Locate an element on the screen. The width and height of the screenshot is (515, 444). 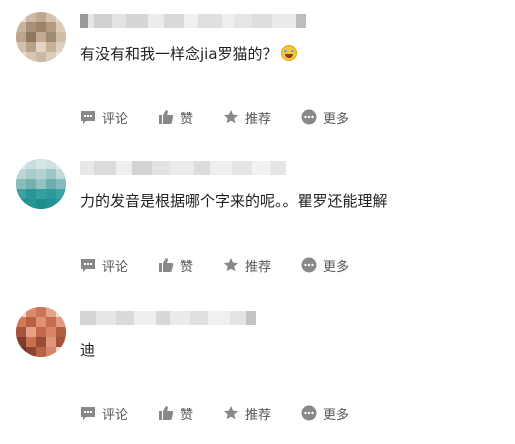
laughing-crying-emoji-icon is located at coordinates (288, 53).